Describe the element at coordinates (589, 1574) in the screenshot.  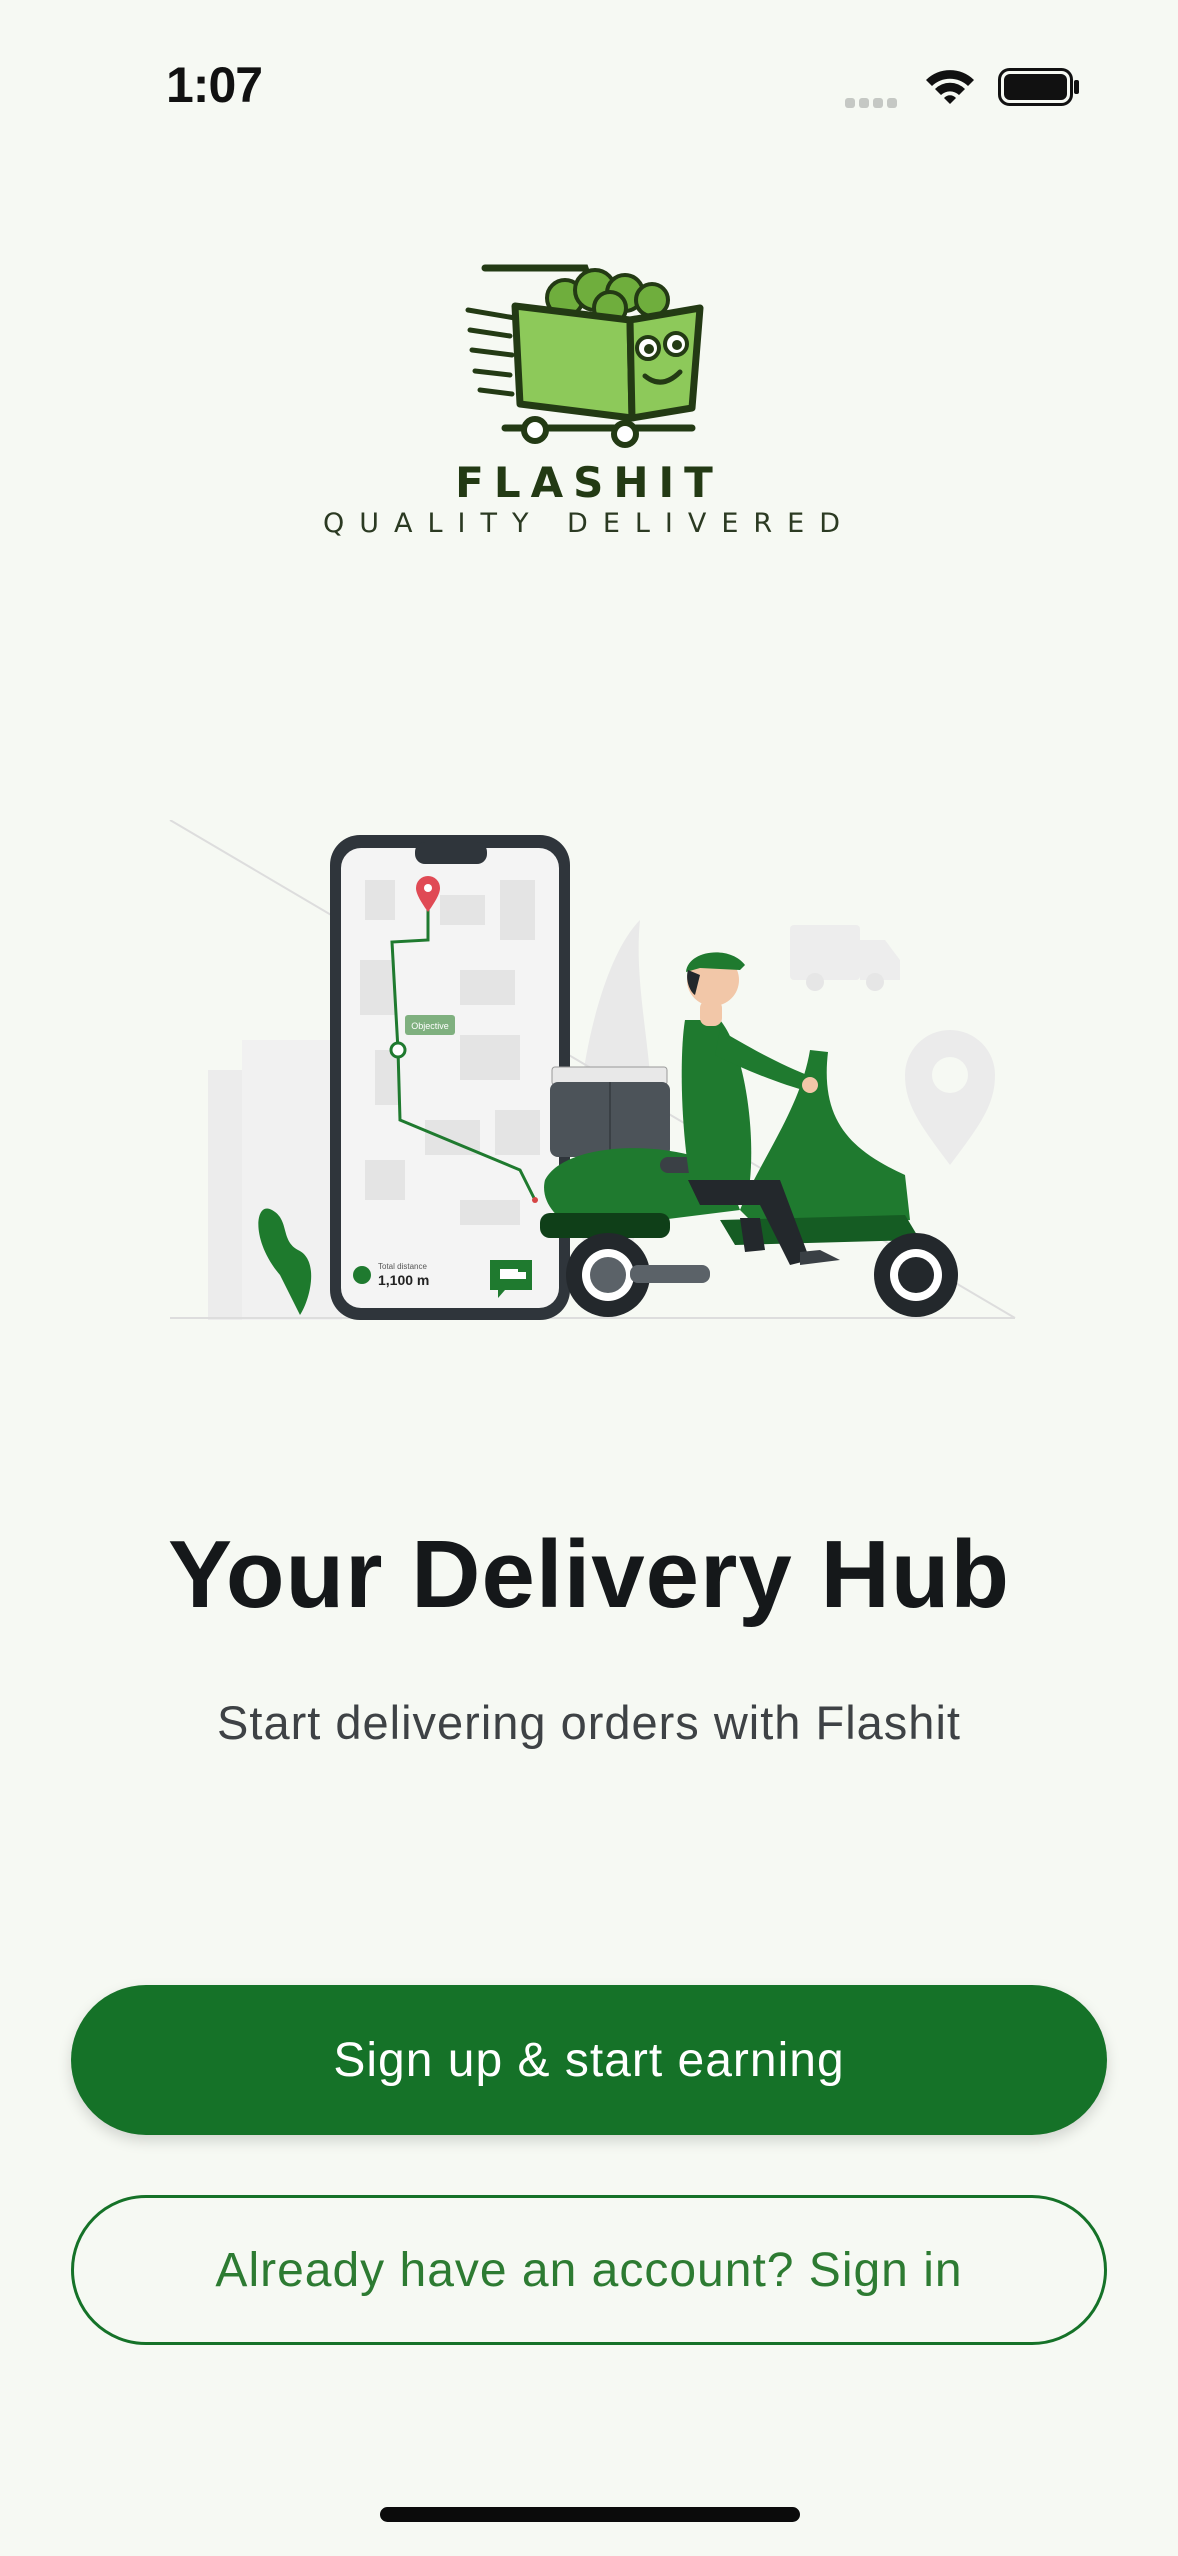
I see `page-title: Your Delivery Hub` at that location.